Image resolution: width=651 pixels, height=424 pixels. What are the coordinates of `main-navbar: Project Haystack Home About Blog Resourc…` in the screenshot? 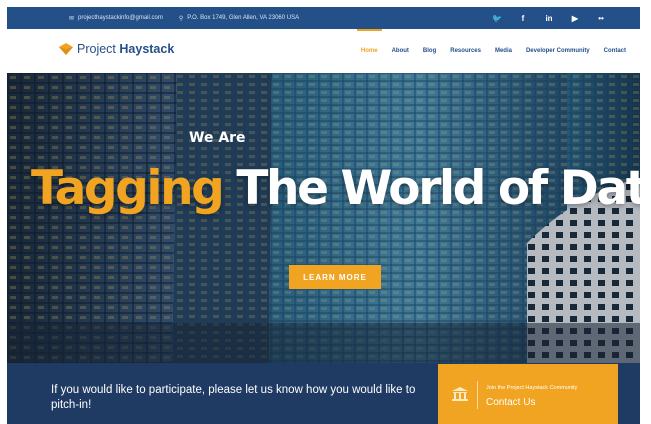 It's located at (323, 51).